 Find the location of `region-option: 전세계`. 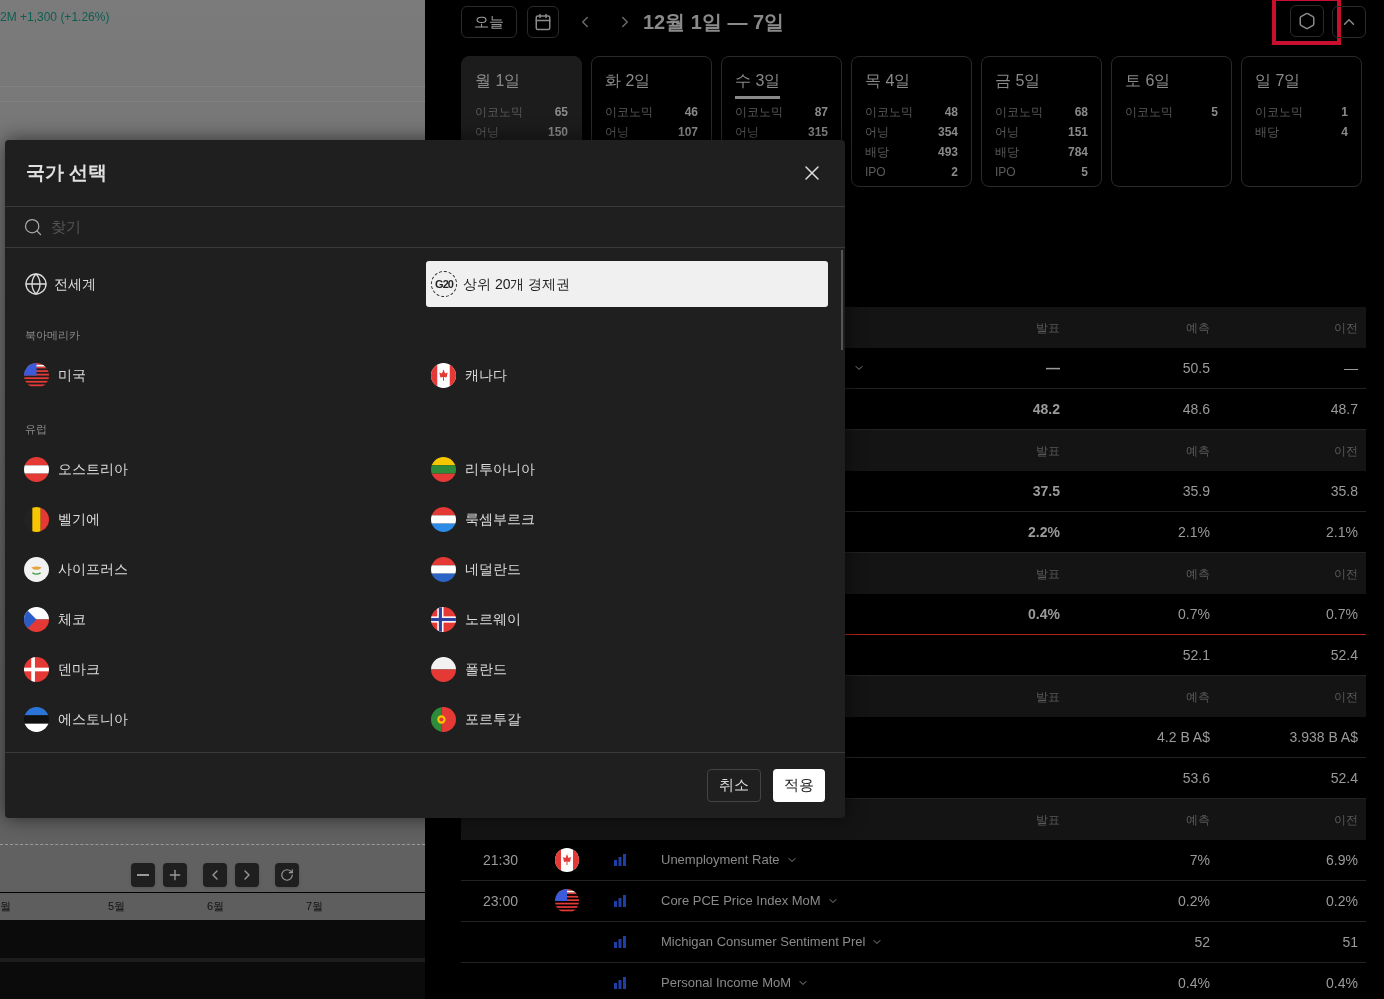

region-option: 전세계 is located at coordinates (220, 284).